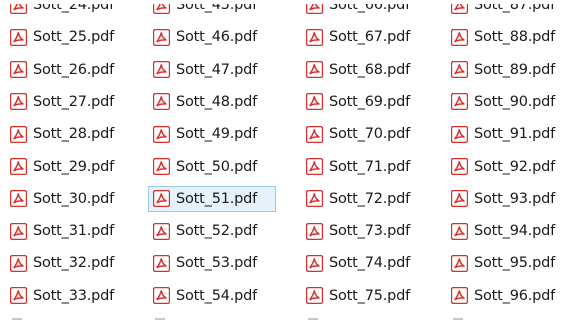 The height and width of the screenshot is (322, 567). I want to click on file-item: Sott_31.pdf, so click(76, 231).